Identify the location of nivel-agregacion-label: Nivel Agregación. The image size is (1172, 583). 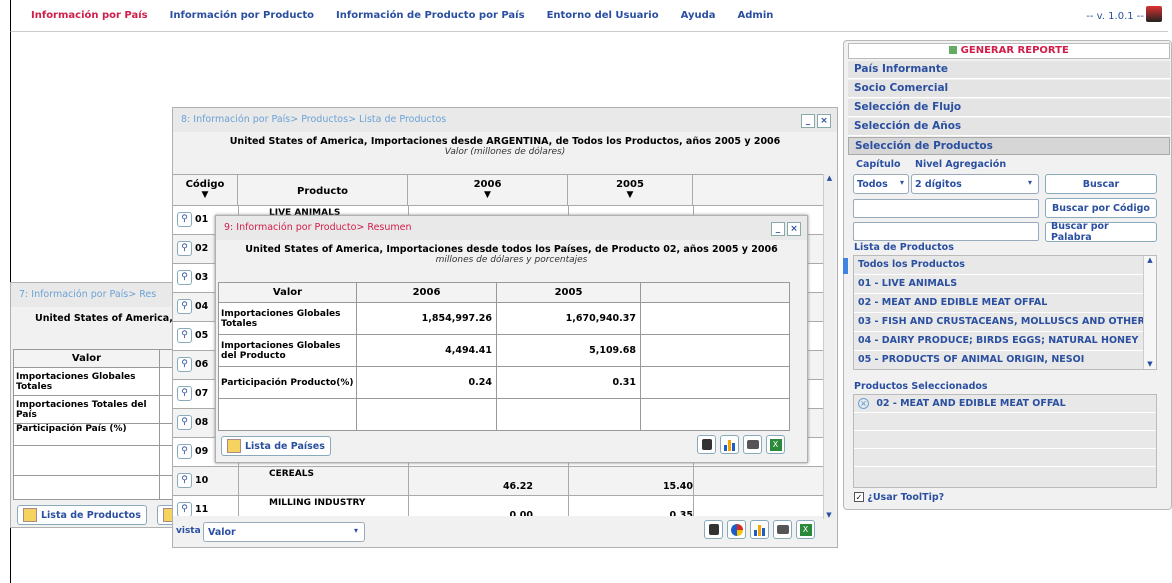
(961, 164).